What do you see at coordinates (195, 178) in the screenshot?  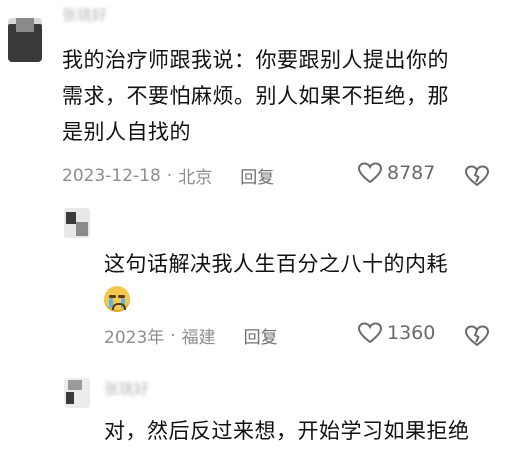 I see `comment-location: 北京` at bounding box center [195, 178].